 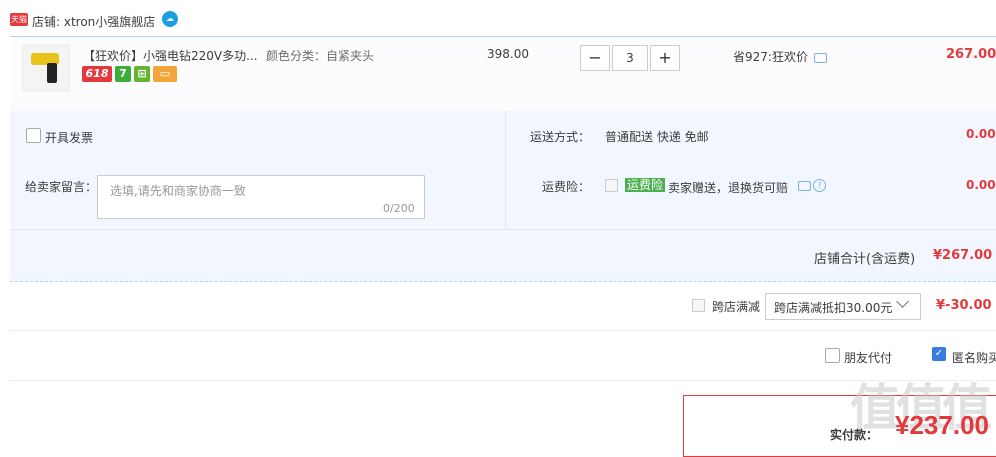 What do you see at coordinates (865, 259) in the screenshot?
I see `shop-total-label: 店铺合计(含运费)` at bounding box center [865, 259].